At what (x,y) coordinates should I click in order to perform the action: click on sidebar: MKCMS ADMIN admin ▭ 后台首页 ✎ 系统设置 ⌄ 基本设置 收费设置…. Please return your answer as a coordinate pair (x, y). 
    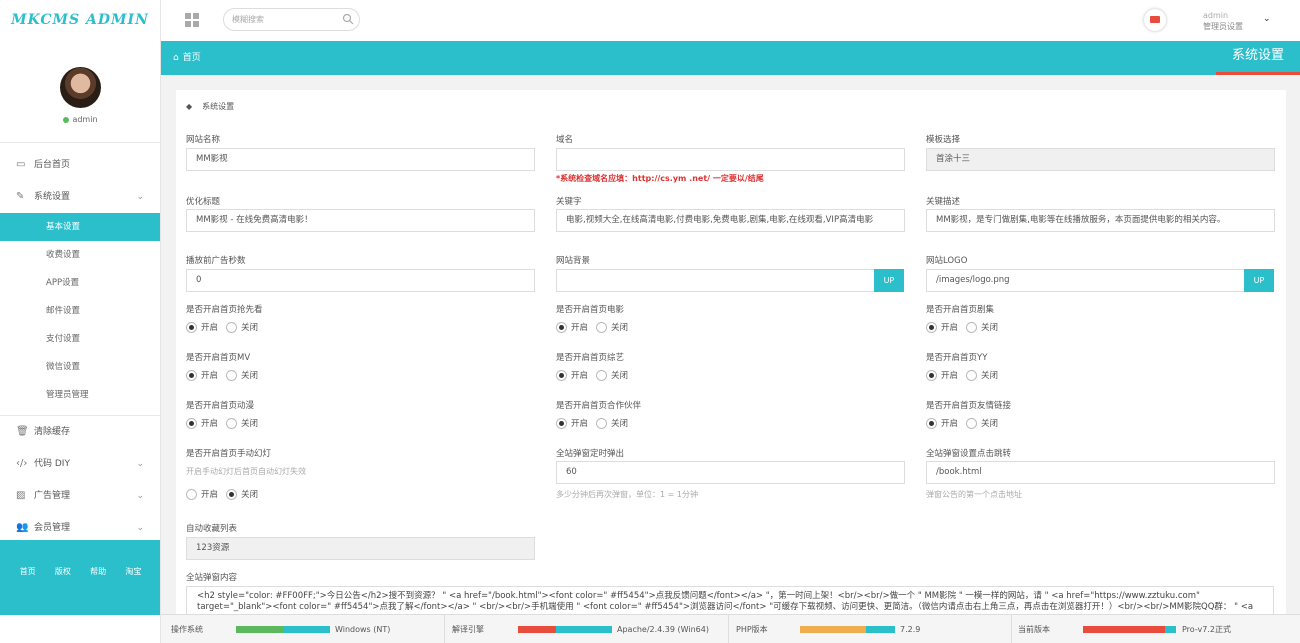
    Looking at the image, I should click on (80, 321).